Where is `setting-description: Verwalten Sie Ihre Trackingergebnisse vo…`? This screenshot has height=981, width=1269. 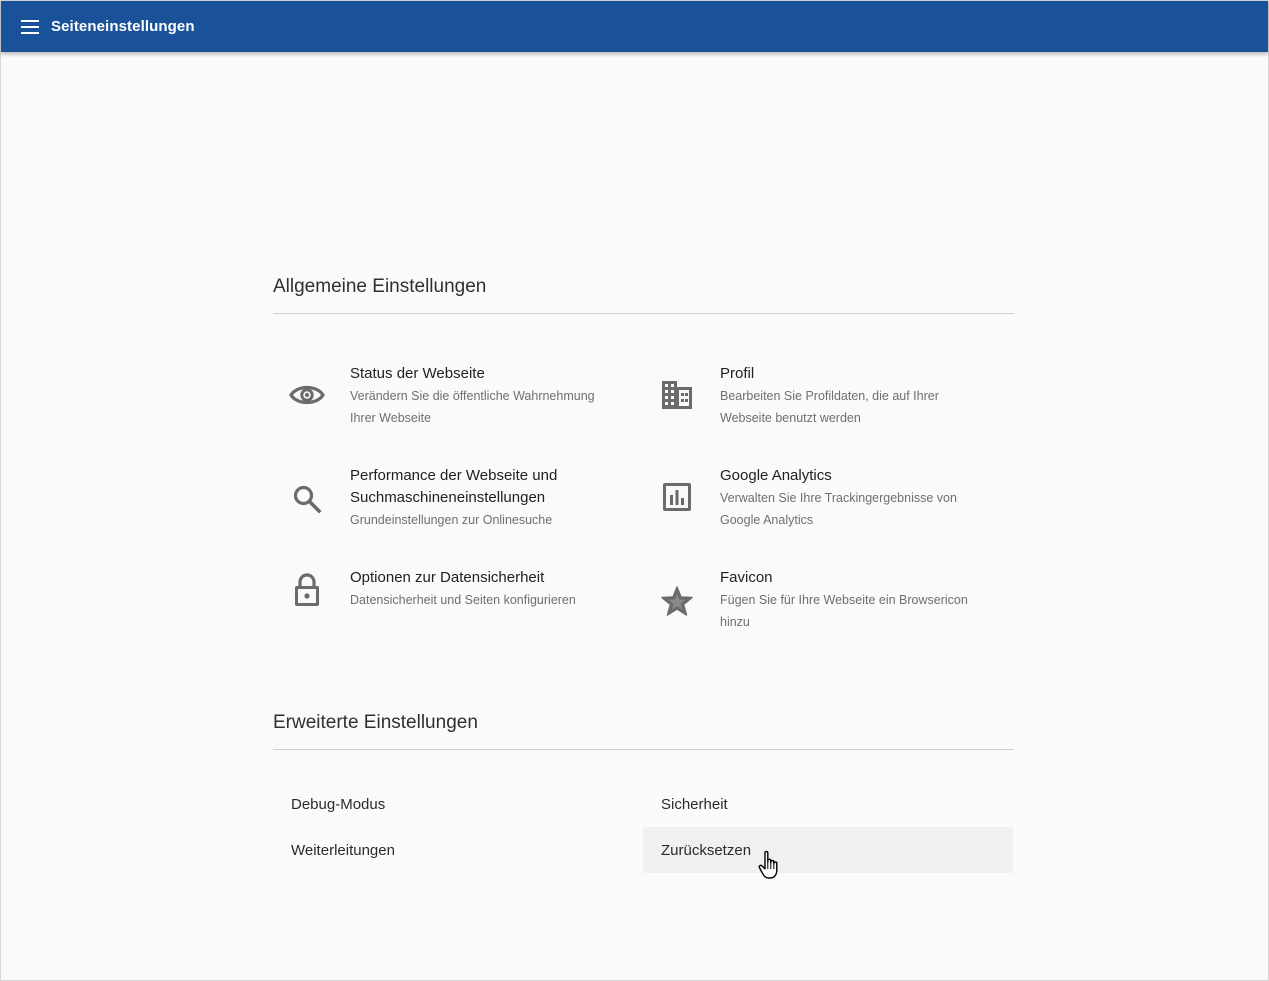
setting-description: Verwalten Sie Ihre Trackingergebnisse vo… is located at coordinates (838, 509).